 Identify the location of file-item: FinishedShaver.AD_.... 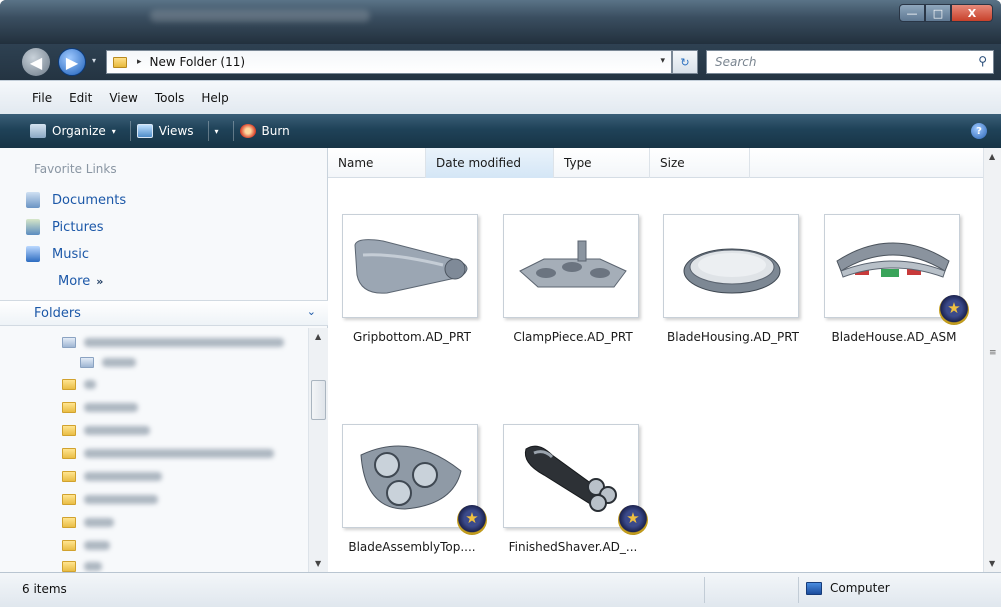
(575, 489).